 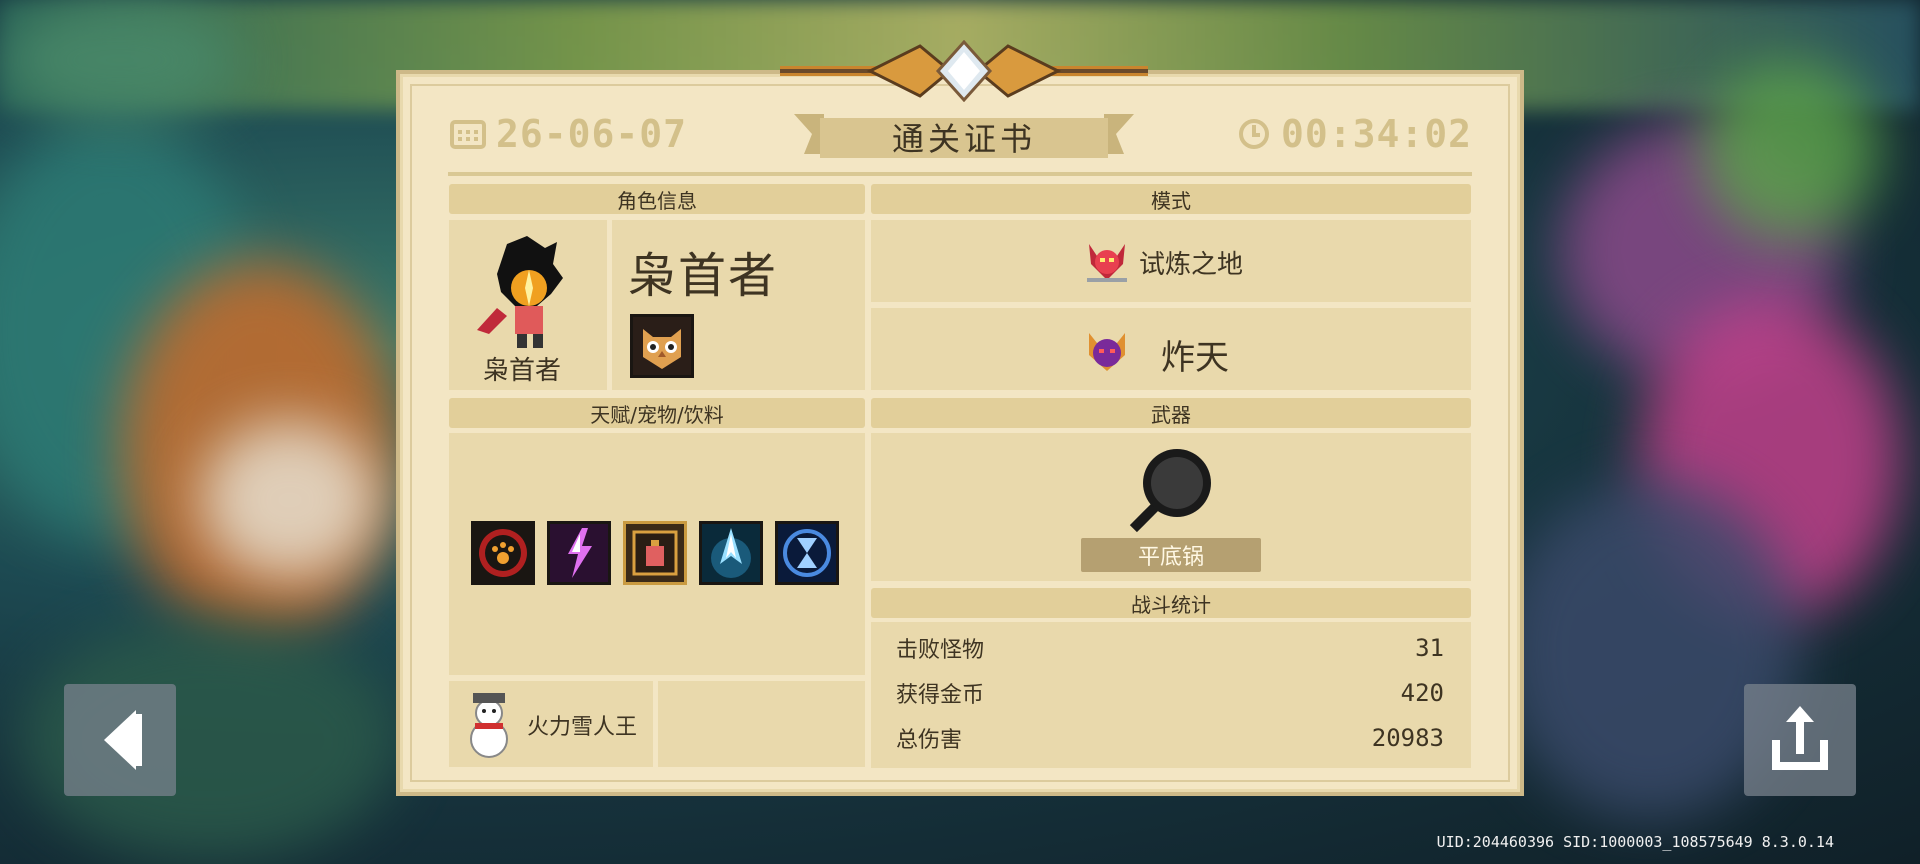 I want to click on snowman-icon, so click(x=489, y=725).